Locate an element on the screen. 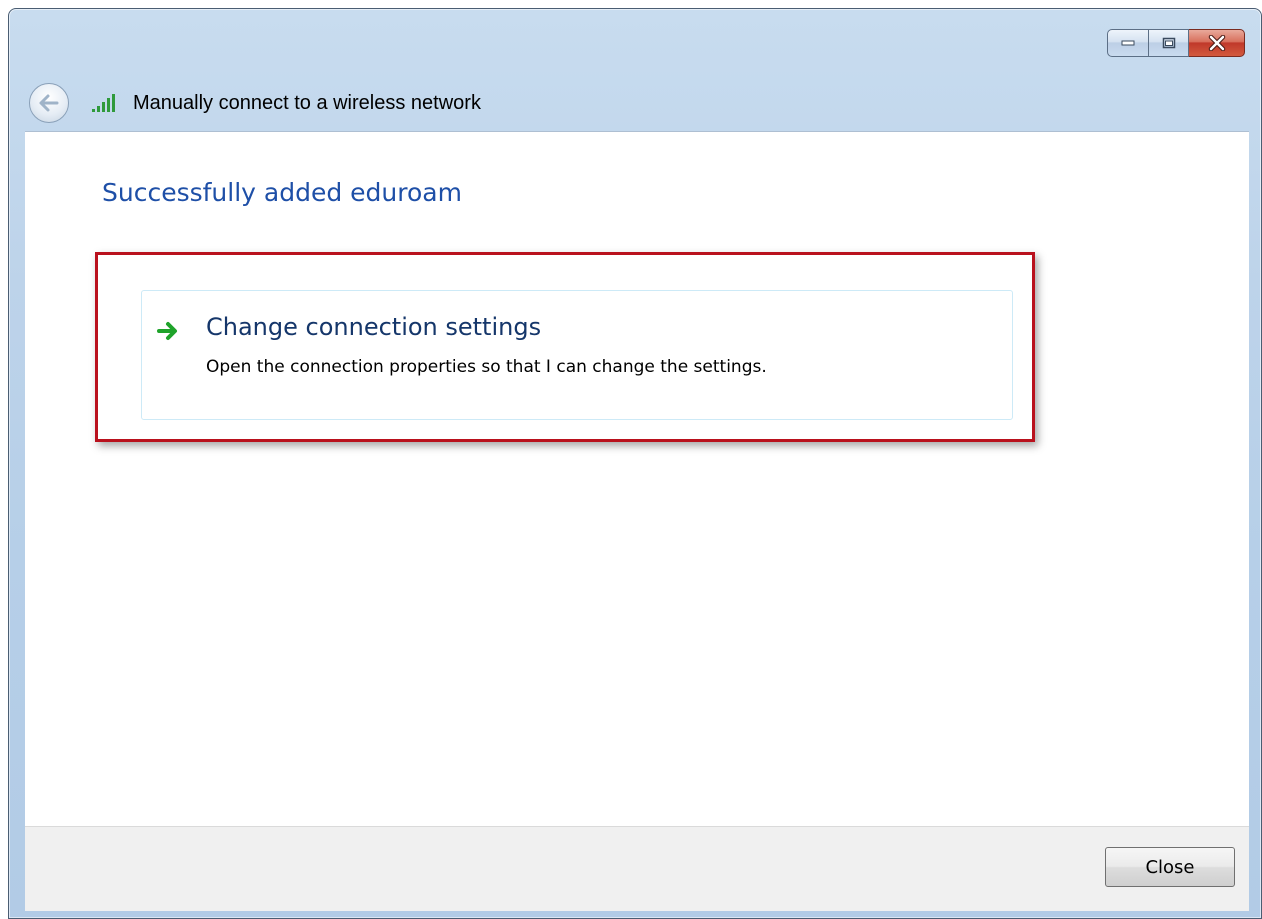  maximize-icon is located at coordinates (1168, 43).